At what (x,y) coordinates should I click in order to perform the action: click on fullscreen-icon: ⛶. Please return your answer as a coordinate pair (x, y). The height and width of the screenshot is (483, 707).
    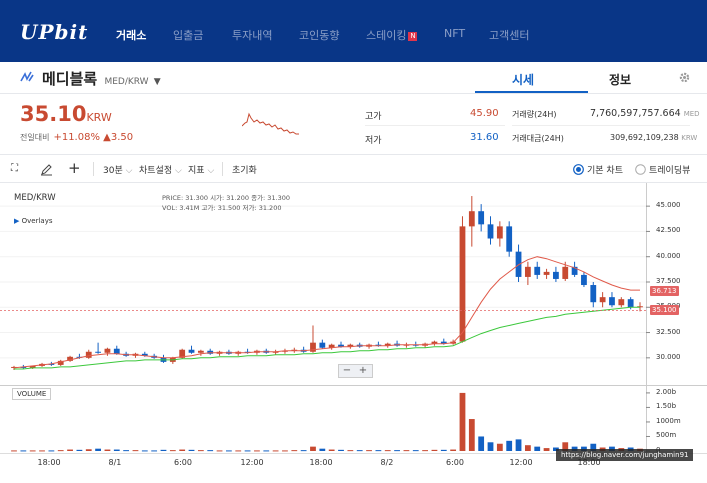
    Looking at the image, I should click on (14, 168).